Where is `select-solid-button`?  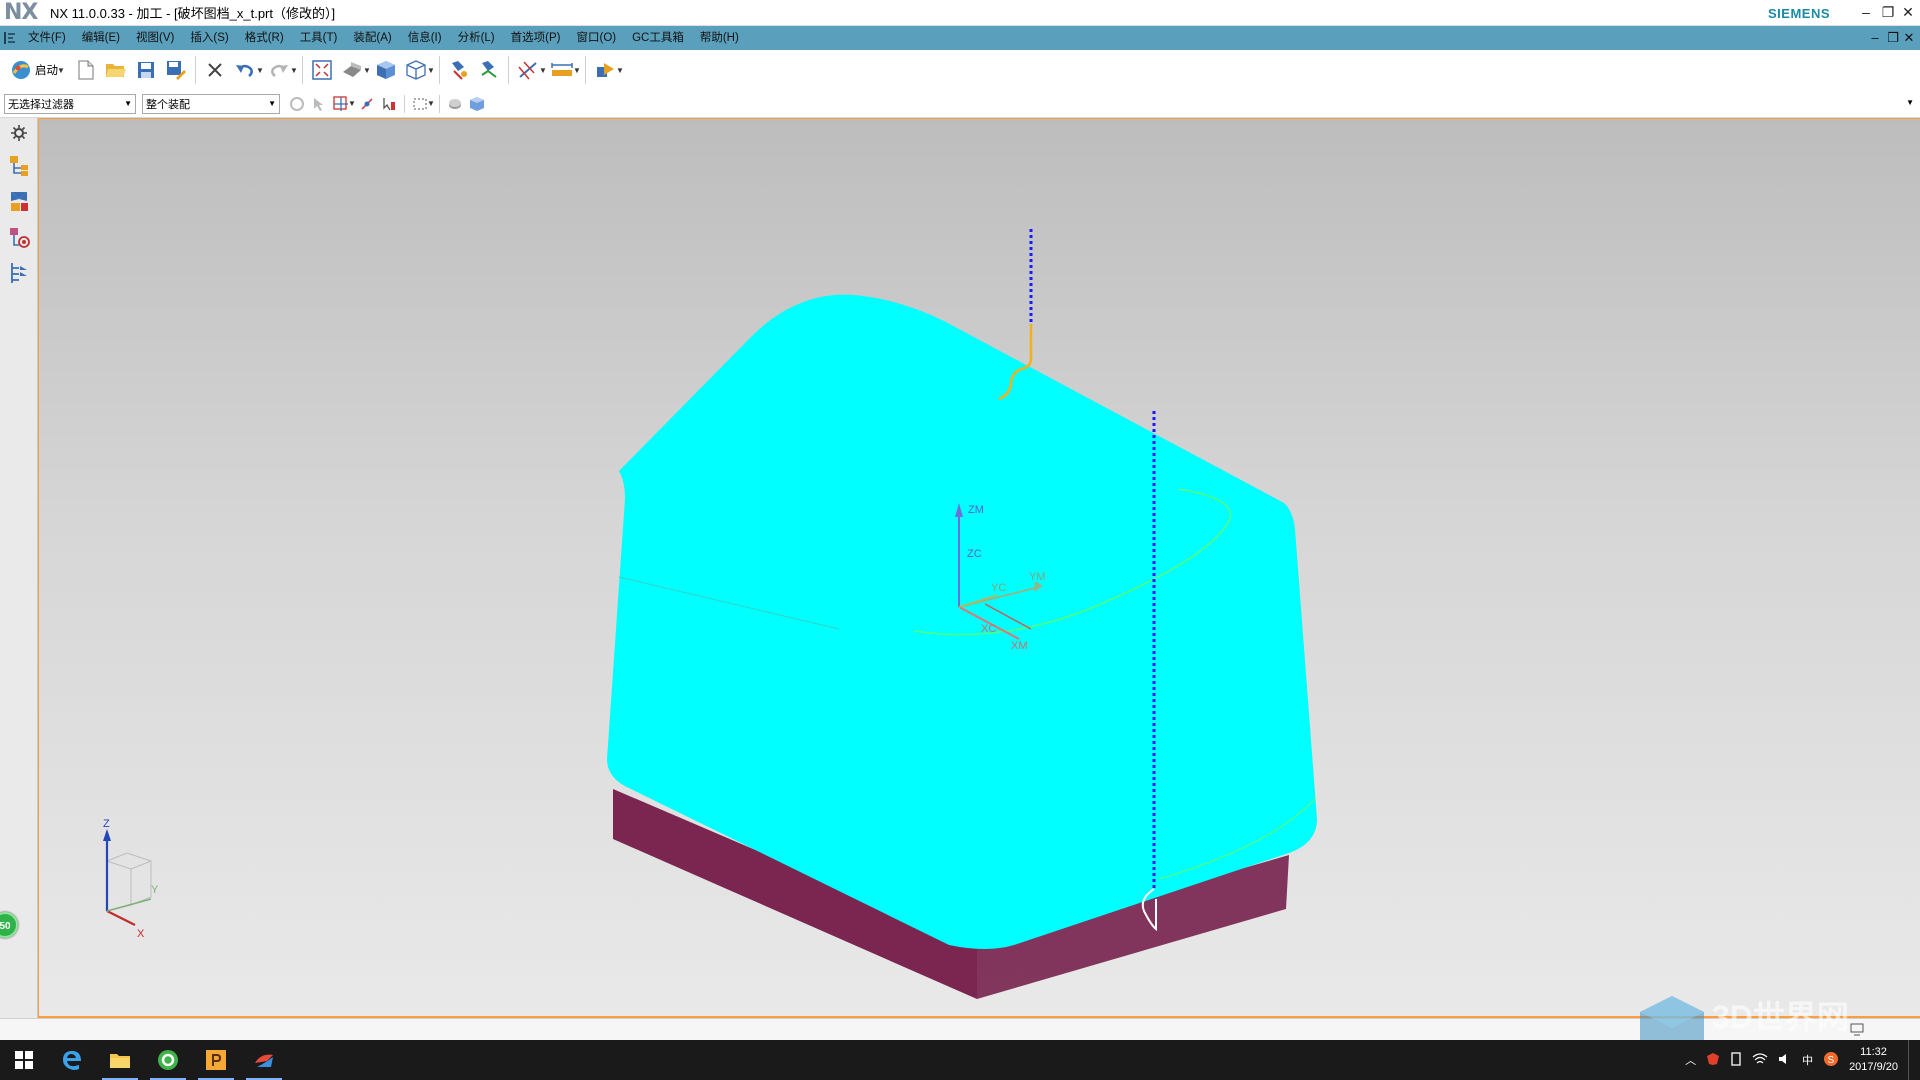 select-solid-button is located at coordinates (477, 104).